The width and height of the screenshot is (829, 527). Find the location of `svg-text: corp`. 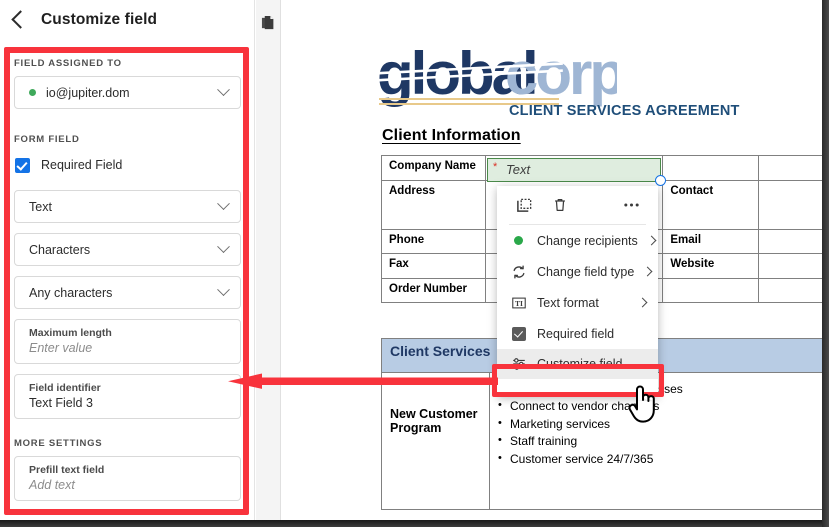

svg-text: corp is located at coordinates (561, 74).